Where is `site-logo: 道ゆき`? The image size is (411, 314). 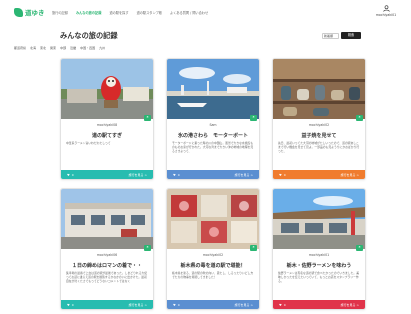 site-logo: 道ゆき is located at coordinates (29, 12).